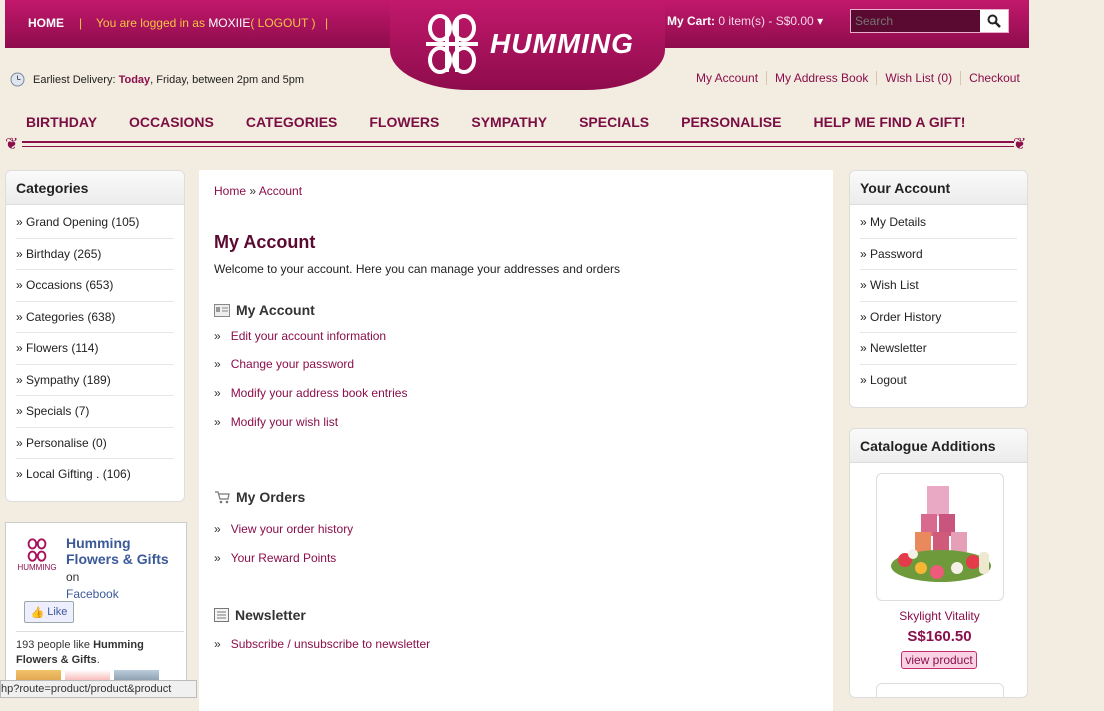  Describe the element at coordinates (404, 122) in the screenshot. I see `nav-flowers: FLOWERS` at that location.